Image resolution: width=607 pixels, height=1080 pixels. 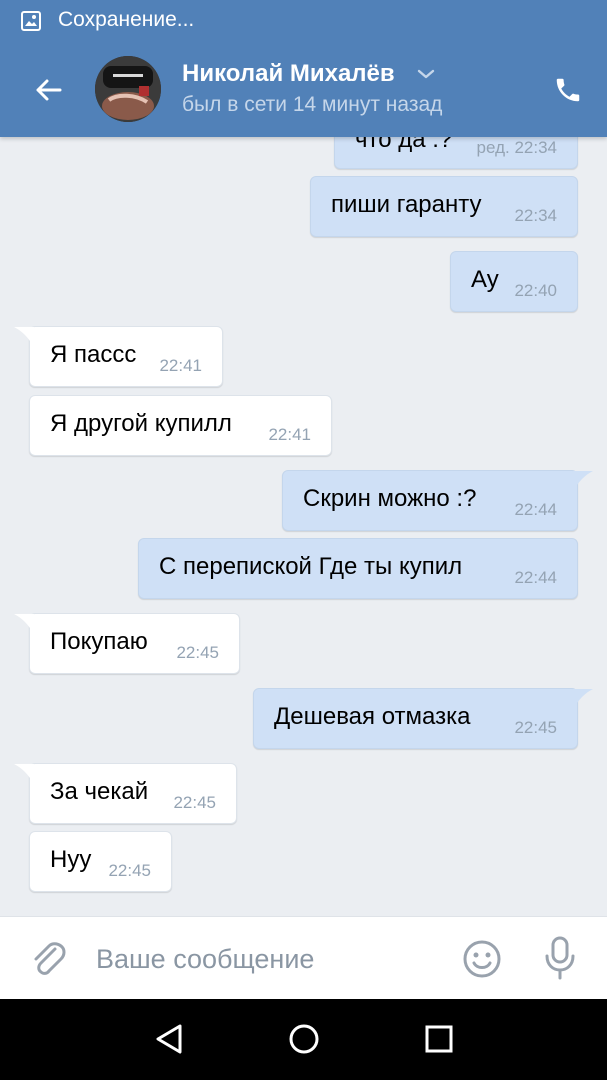 I want to click on message-text: Ау, so click(x=485, y=279).